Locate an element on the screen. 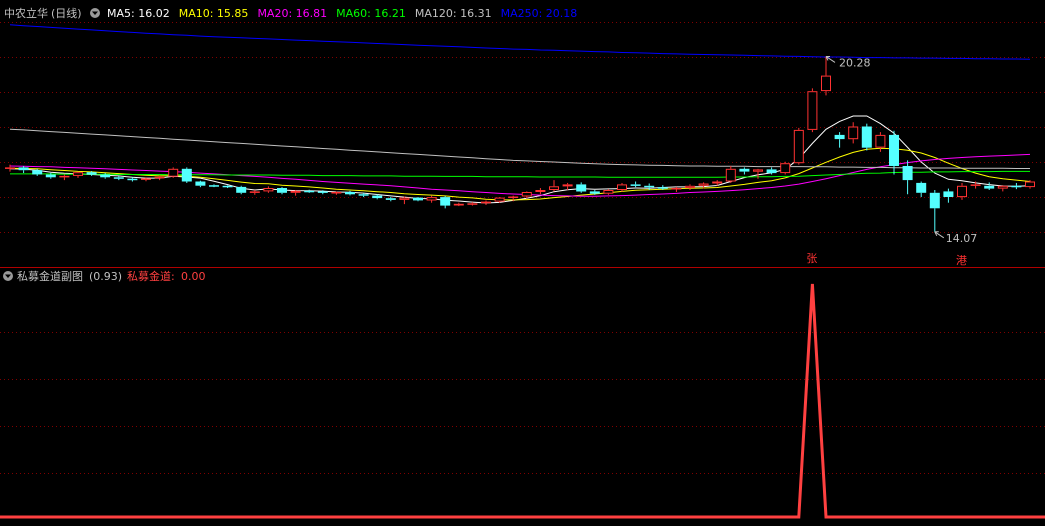 Image resolution: width=1045 pixels, height=526 pixels. ma-legend-item: MA60: 16.21 is located at coordinates (371, 13).